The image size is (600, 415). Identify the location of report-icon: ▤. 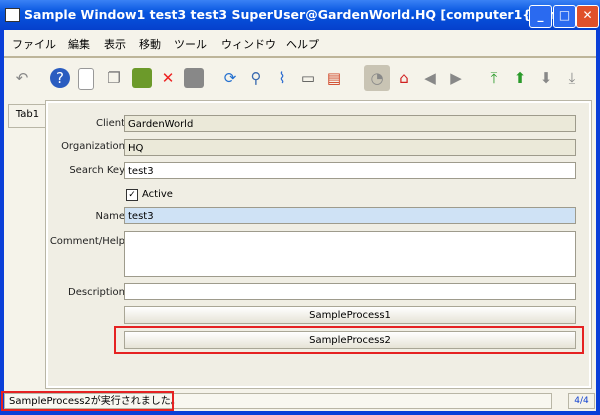
(334, 78).